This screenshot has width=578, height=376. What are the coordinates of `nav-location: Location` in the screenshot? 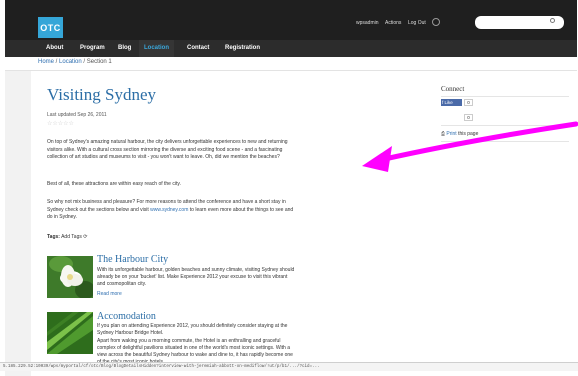 It's located at (156, 48).